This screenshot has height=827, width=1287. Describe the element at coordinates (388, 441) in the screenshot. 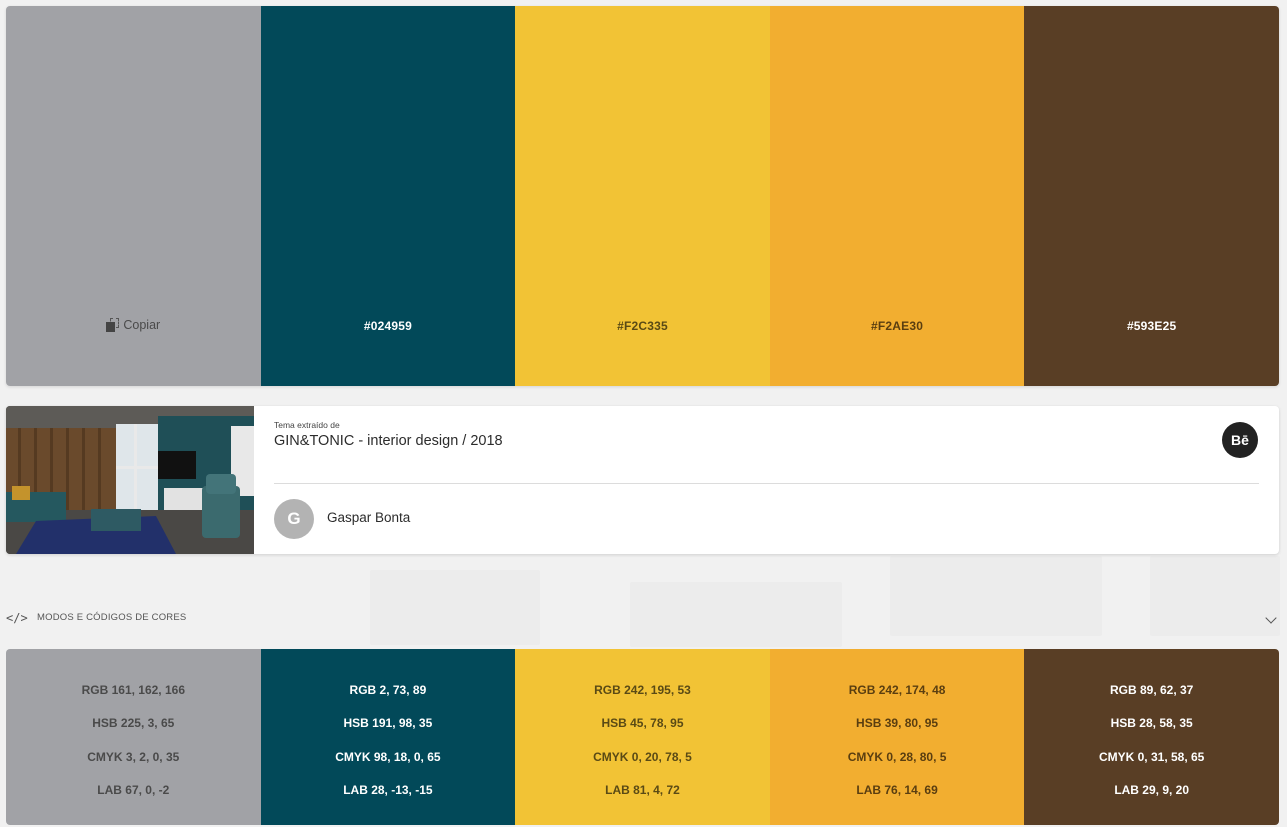

I see `theme-title-link: GIN&TONIC - interior design / 2018` at that location.